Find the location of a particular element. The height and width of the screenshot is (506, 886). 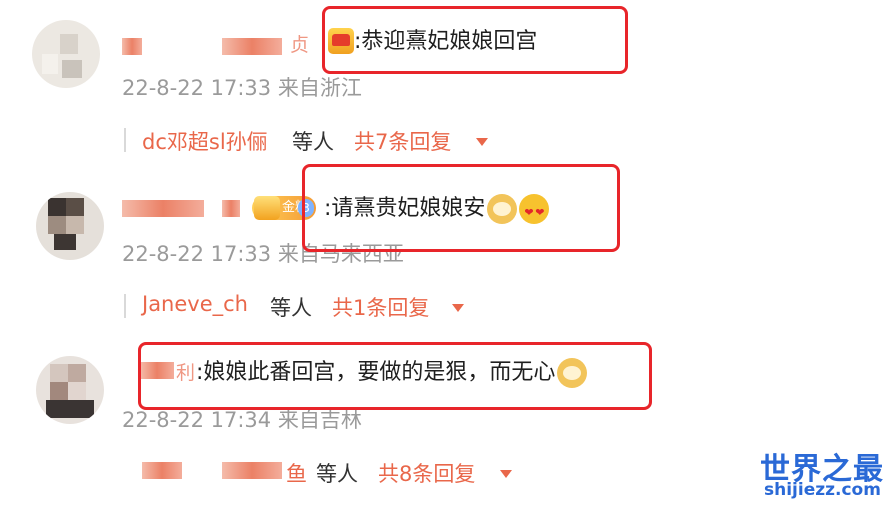

reply-count-link: 共8条回复 is located at coordinates (426, 473).